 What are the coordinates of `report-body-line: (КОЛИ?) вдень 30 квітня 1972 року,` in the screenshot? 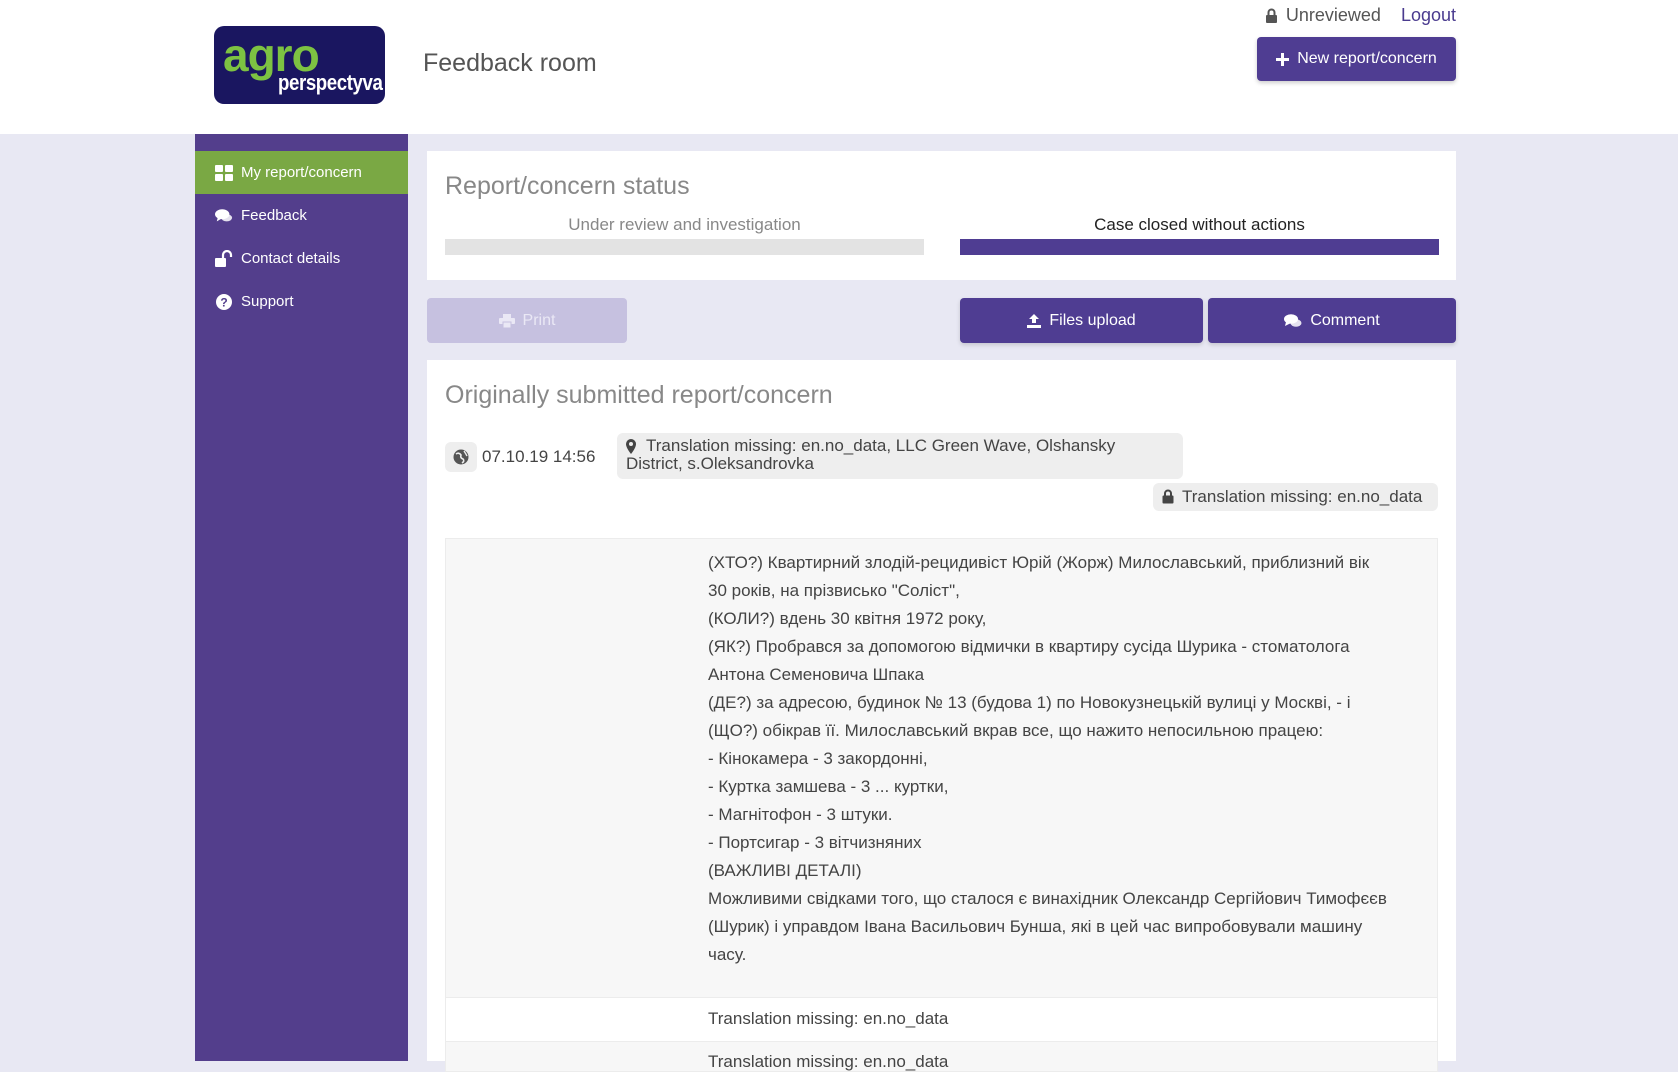 It's located at (847, 618).